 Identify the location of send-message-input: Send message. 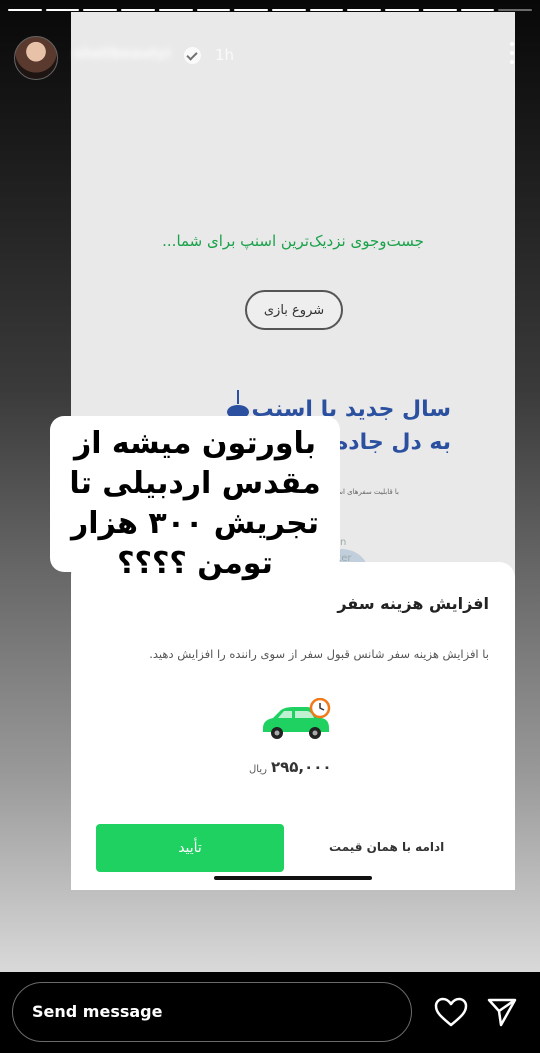
(212, 1012).